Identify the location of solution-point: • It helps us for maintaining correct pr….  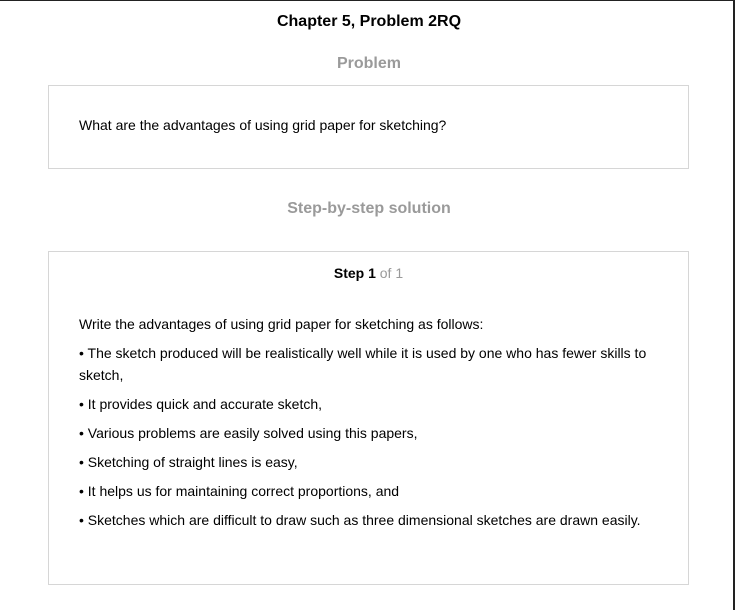
(239, 491).